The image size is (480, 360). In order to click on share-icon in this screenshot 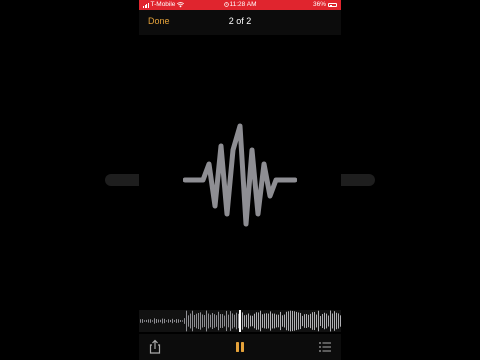, I will do `click(155, 347)`.